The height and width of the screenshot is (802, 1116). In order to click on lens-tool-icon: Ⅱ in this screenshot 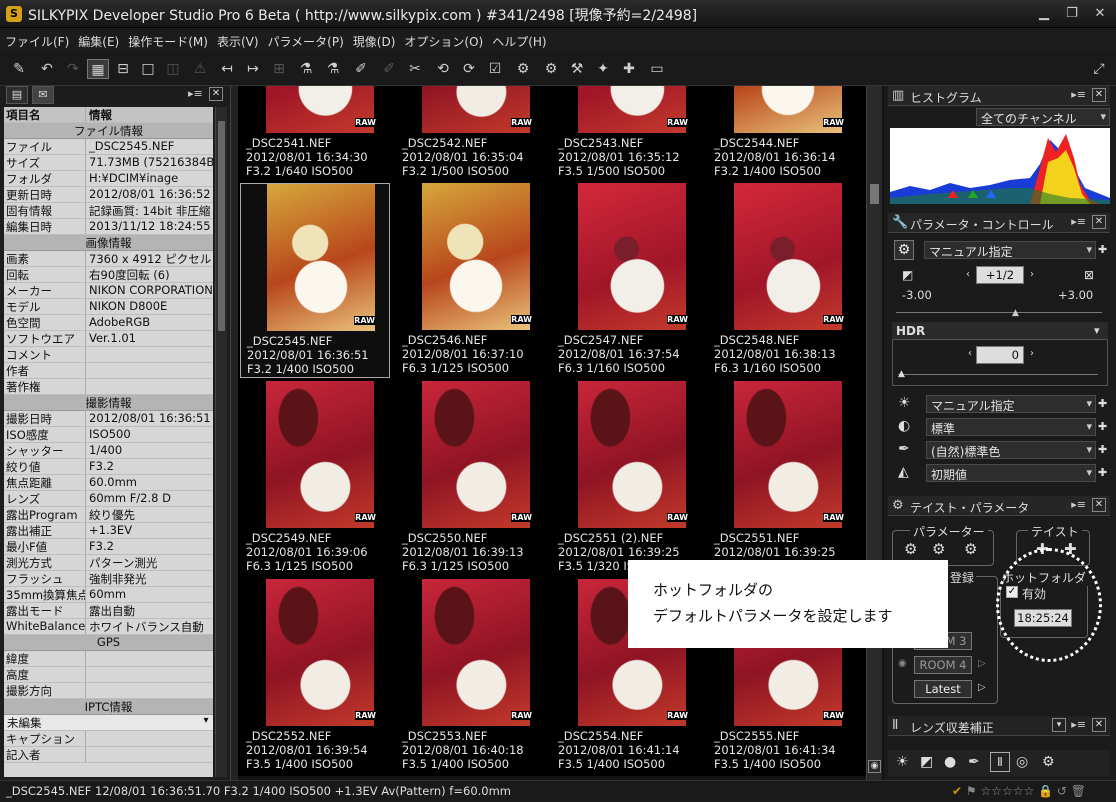, I will do `click(1000, 762)`.